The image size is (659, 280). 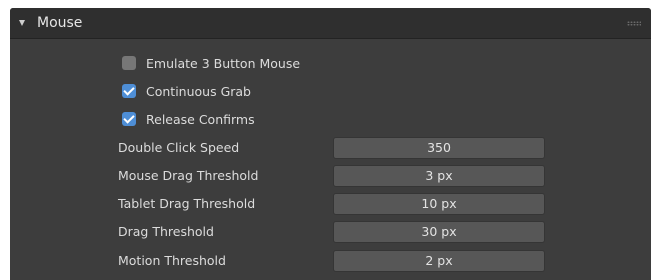 What do you see at coordinates (198, 91) in the screenshot?
I see `checkbox-label: Continuous Grab` at bounding box center [198, 91].